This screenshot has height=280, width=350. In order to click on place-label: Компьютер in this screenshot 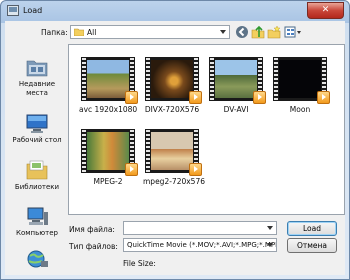, I will do `click(37, 233)`.